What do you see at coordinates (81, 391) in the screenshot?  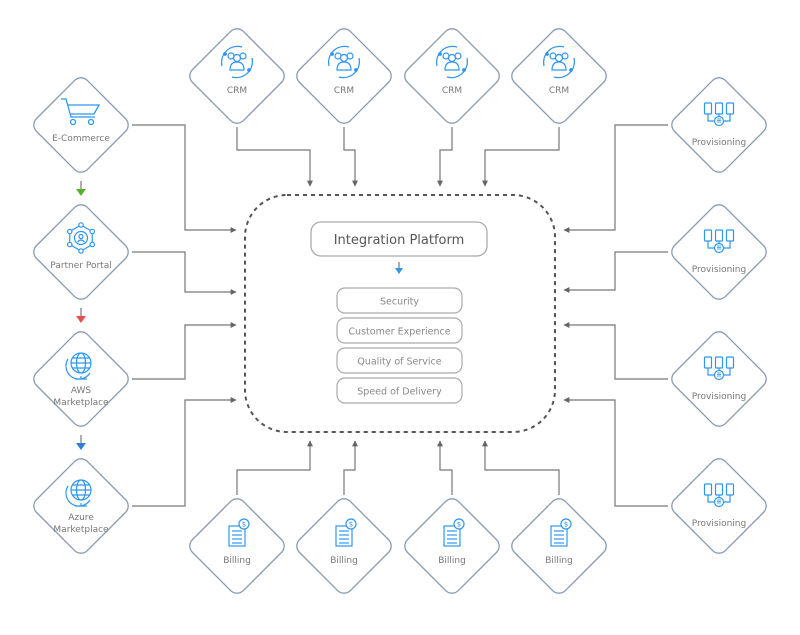 I see `node-label: AWS` at bounding box center [81, 391].